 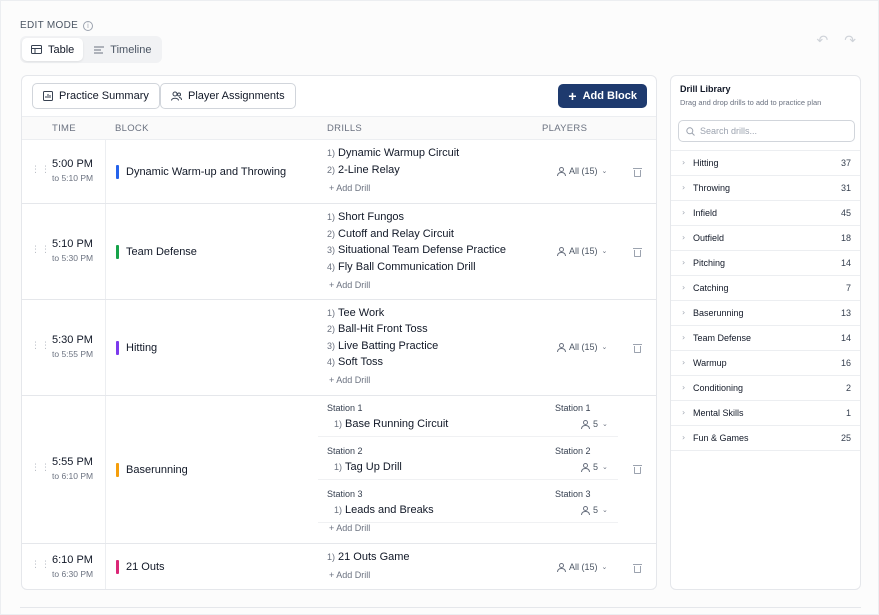 What do you see at coordinates (363, 170) in the screenshot?
I see `drill-item: 2) 2-Line Relay` at bounding box center [363, 170].